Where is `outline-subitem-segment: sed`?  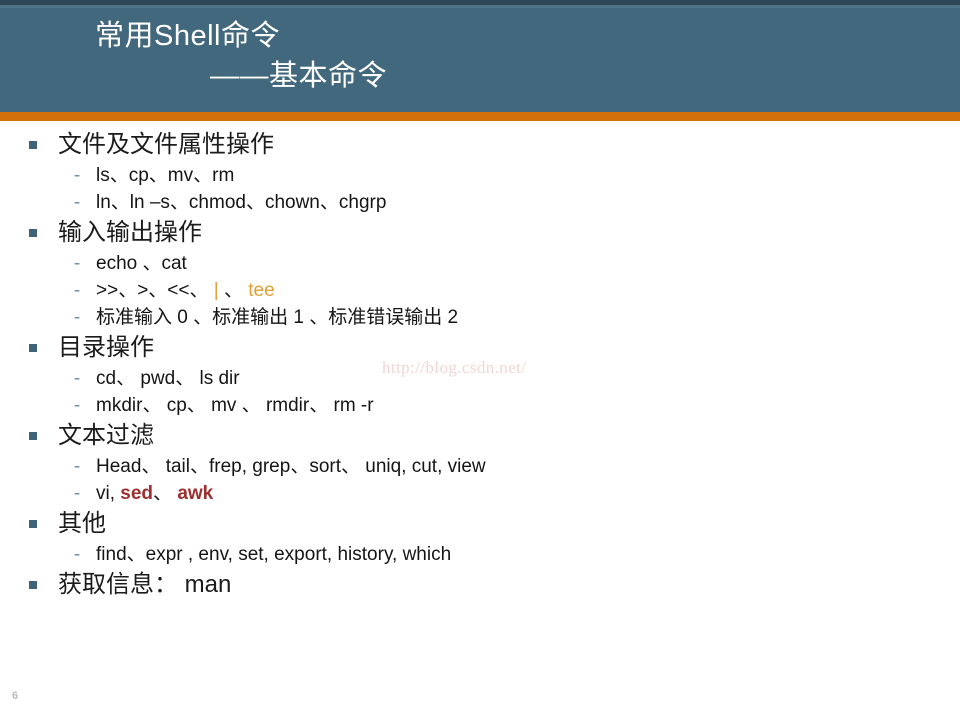 outline-subitem-segment: sed is located at coordinates (137, 493).